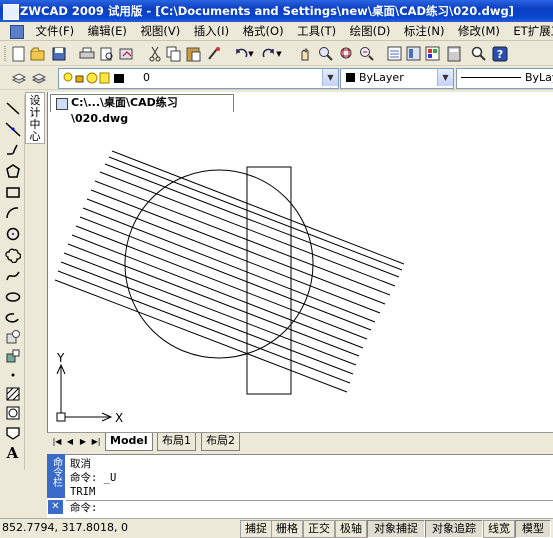 This screenshot has width=553, height=538. What do you see at coordinates (539, 77) in the screenshot?
I see `linetype-value: ByLay` at bounding box center [539, 77].